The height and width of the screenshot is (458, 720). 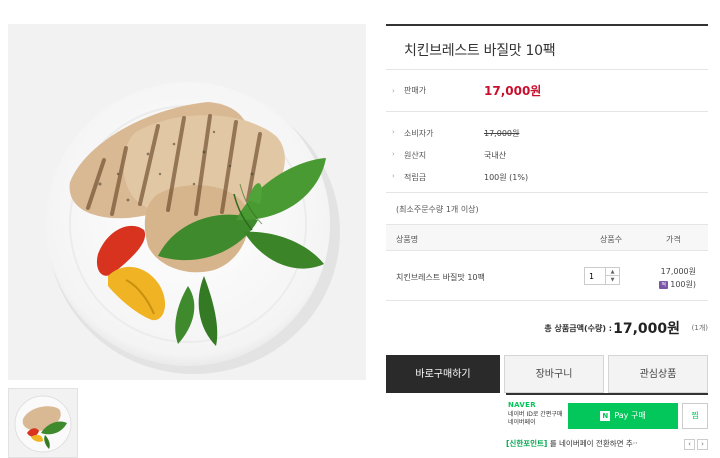 I want to click on total-price: 총 상품금액(수량) : 17,000원 (1개), so click(x=547, y=328).